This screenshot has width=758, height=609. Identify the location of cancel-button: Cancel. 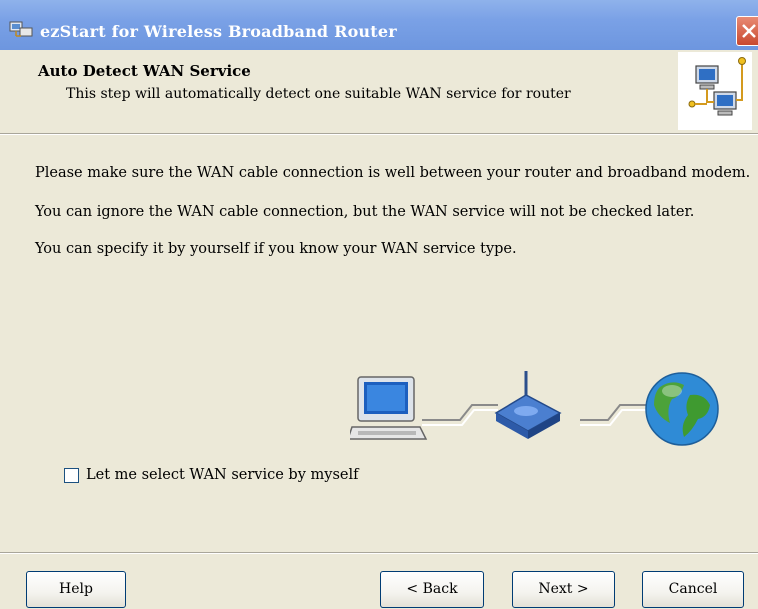
(693, 589).